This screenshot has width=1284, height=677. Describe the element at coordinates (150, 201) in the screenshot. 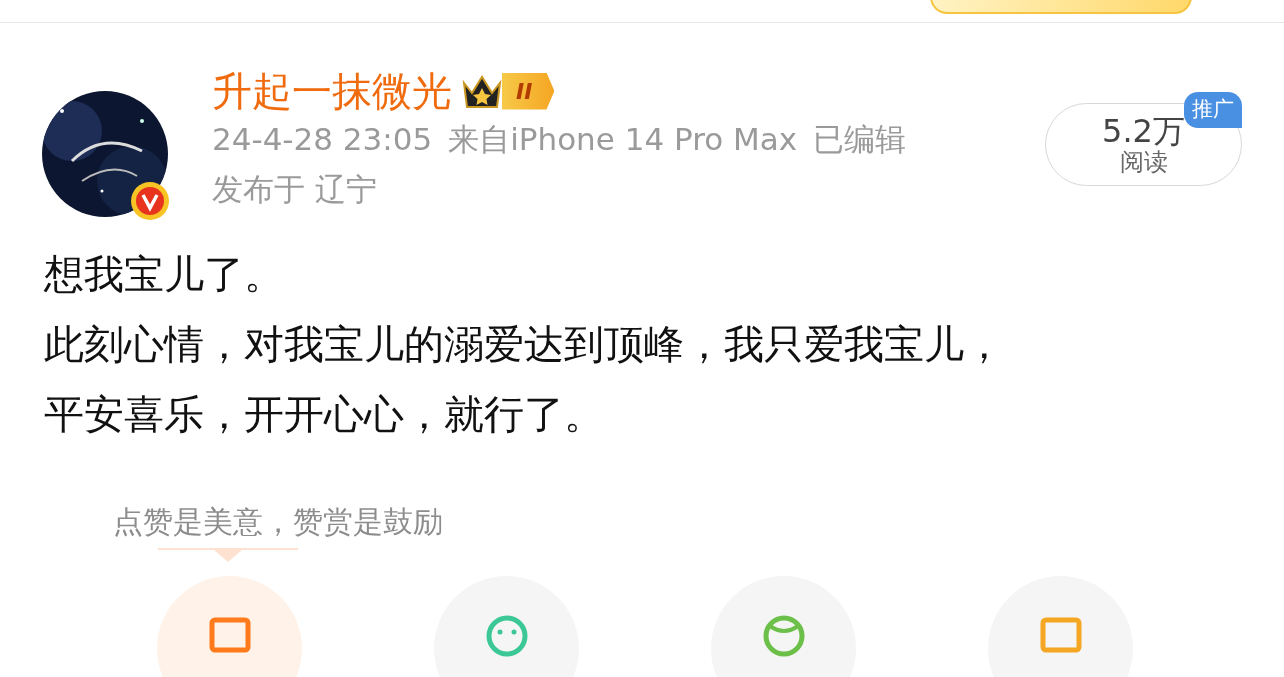

I see `verified-icon` at that location.